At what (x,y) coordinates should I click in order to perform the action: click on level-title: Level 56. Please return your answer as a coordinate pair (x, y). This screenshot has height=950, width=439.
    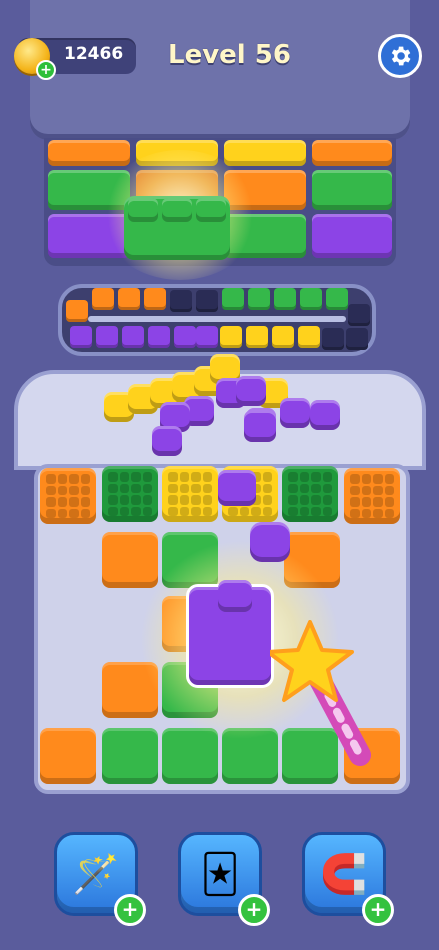
    Looking at the image, I should click on (229, 55).